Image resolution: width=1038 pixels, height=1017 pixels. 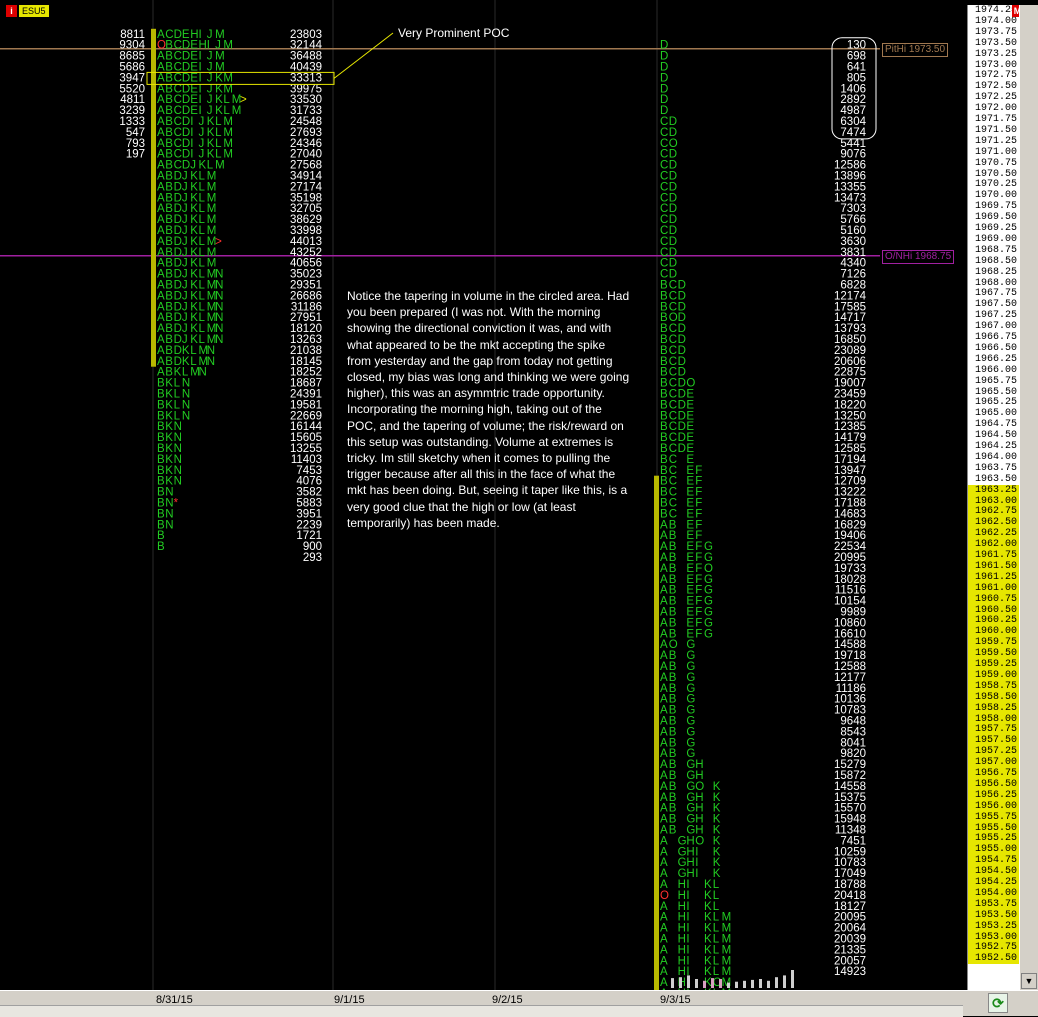 What do you see at coordinates (995, 76) in the screenshot?
I see `price-tick-label: 1972.75` at bounding box center [995, 76].